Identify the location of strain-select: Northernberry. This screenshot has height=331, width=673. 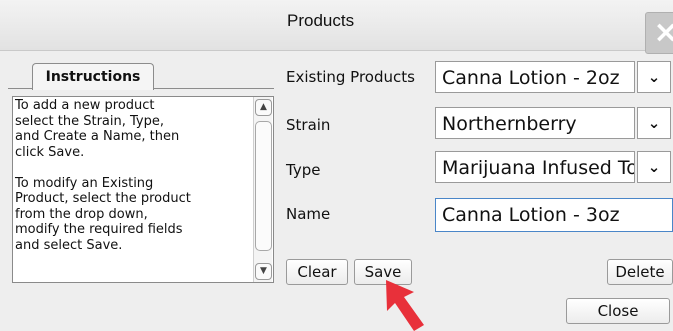
(535, 123).